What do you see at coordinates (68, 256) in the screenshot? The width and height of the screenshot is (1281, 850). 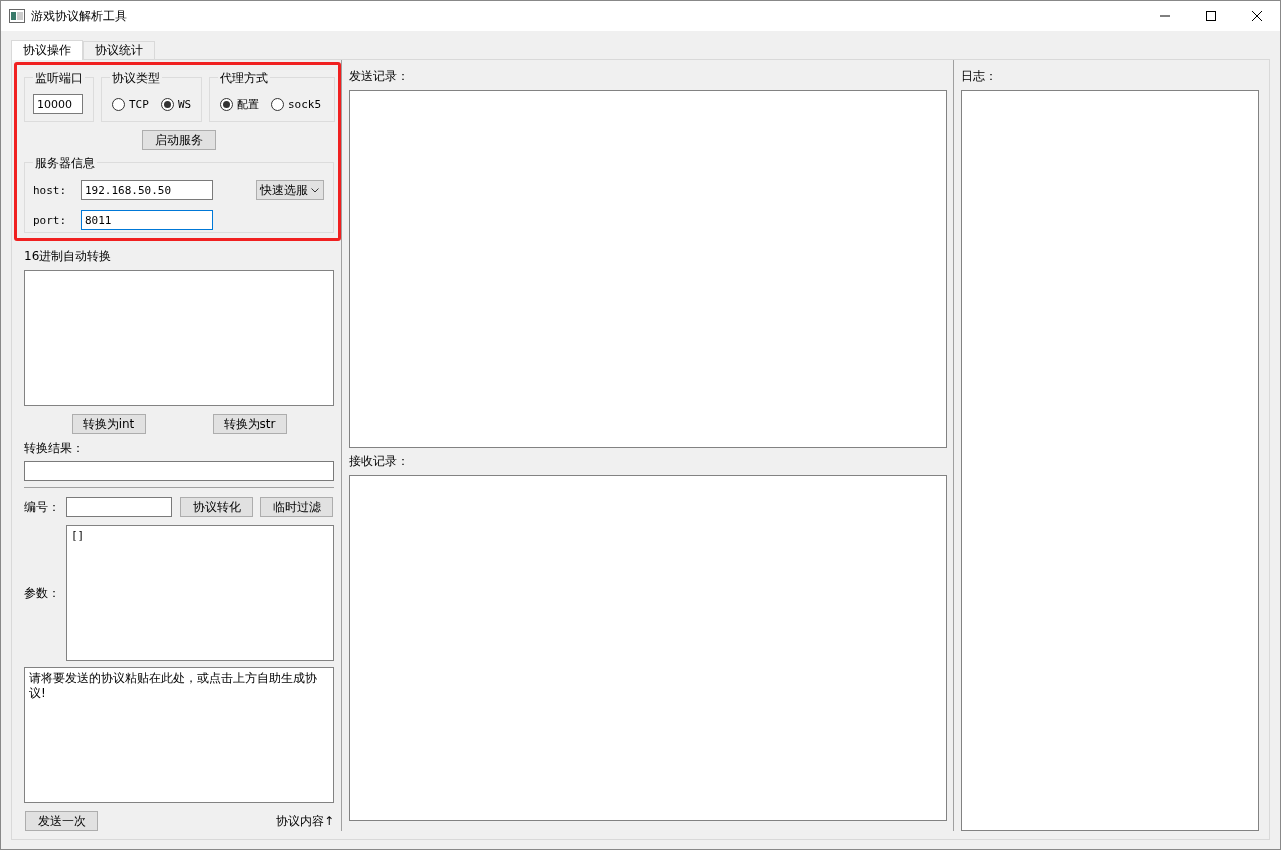 I see `section-title: 16进制自动转换` at bounding box center [68, 256].